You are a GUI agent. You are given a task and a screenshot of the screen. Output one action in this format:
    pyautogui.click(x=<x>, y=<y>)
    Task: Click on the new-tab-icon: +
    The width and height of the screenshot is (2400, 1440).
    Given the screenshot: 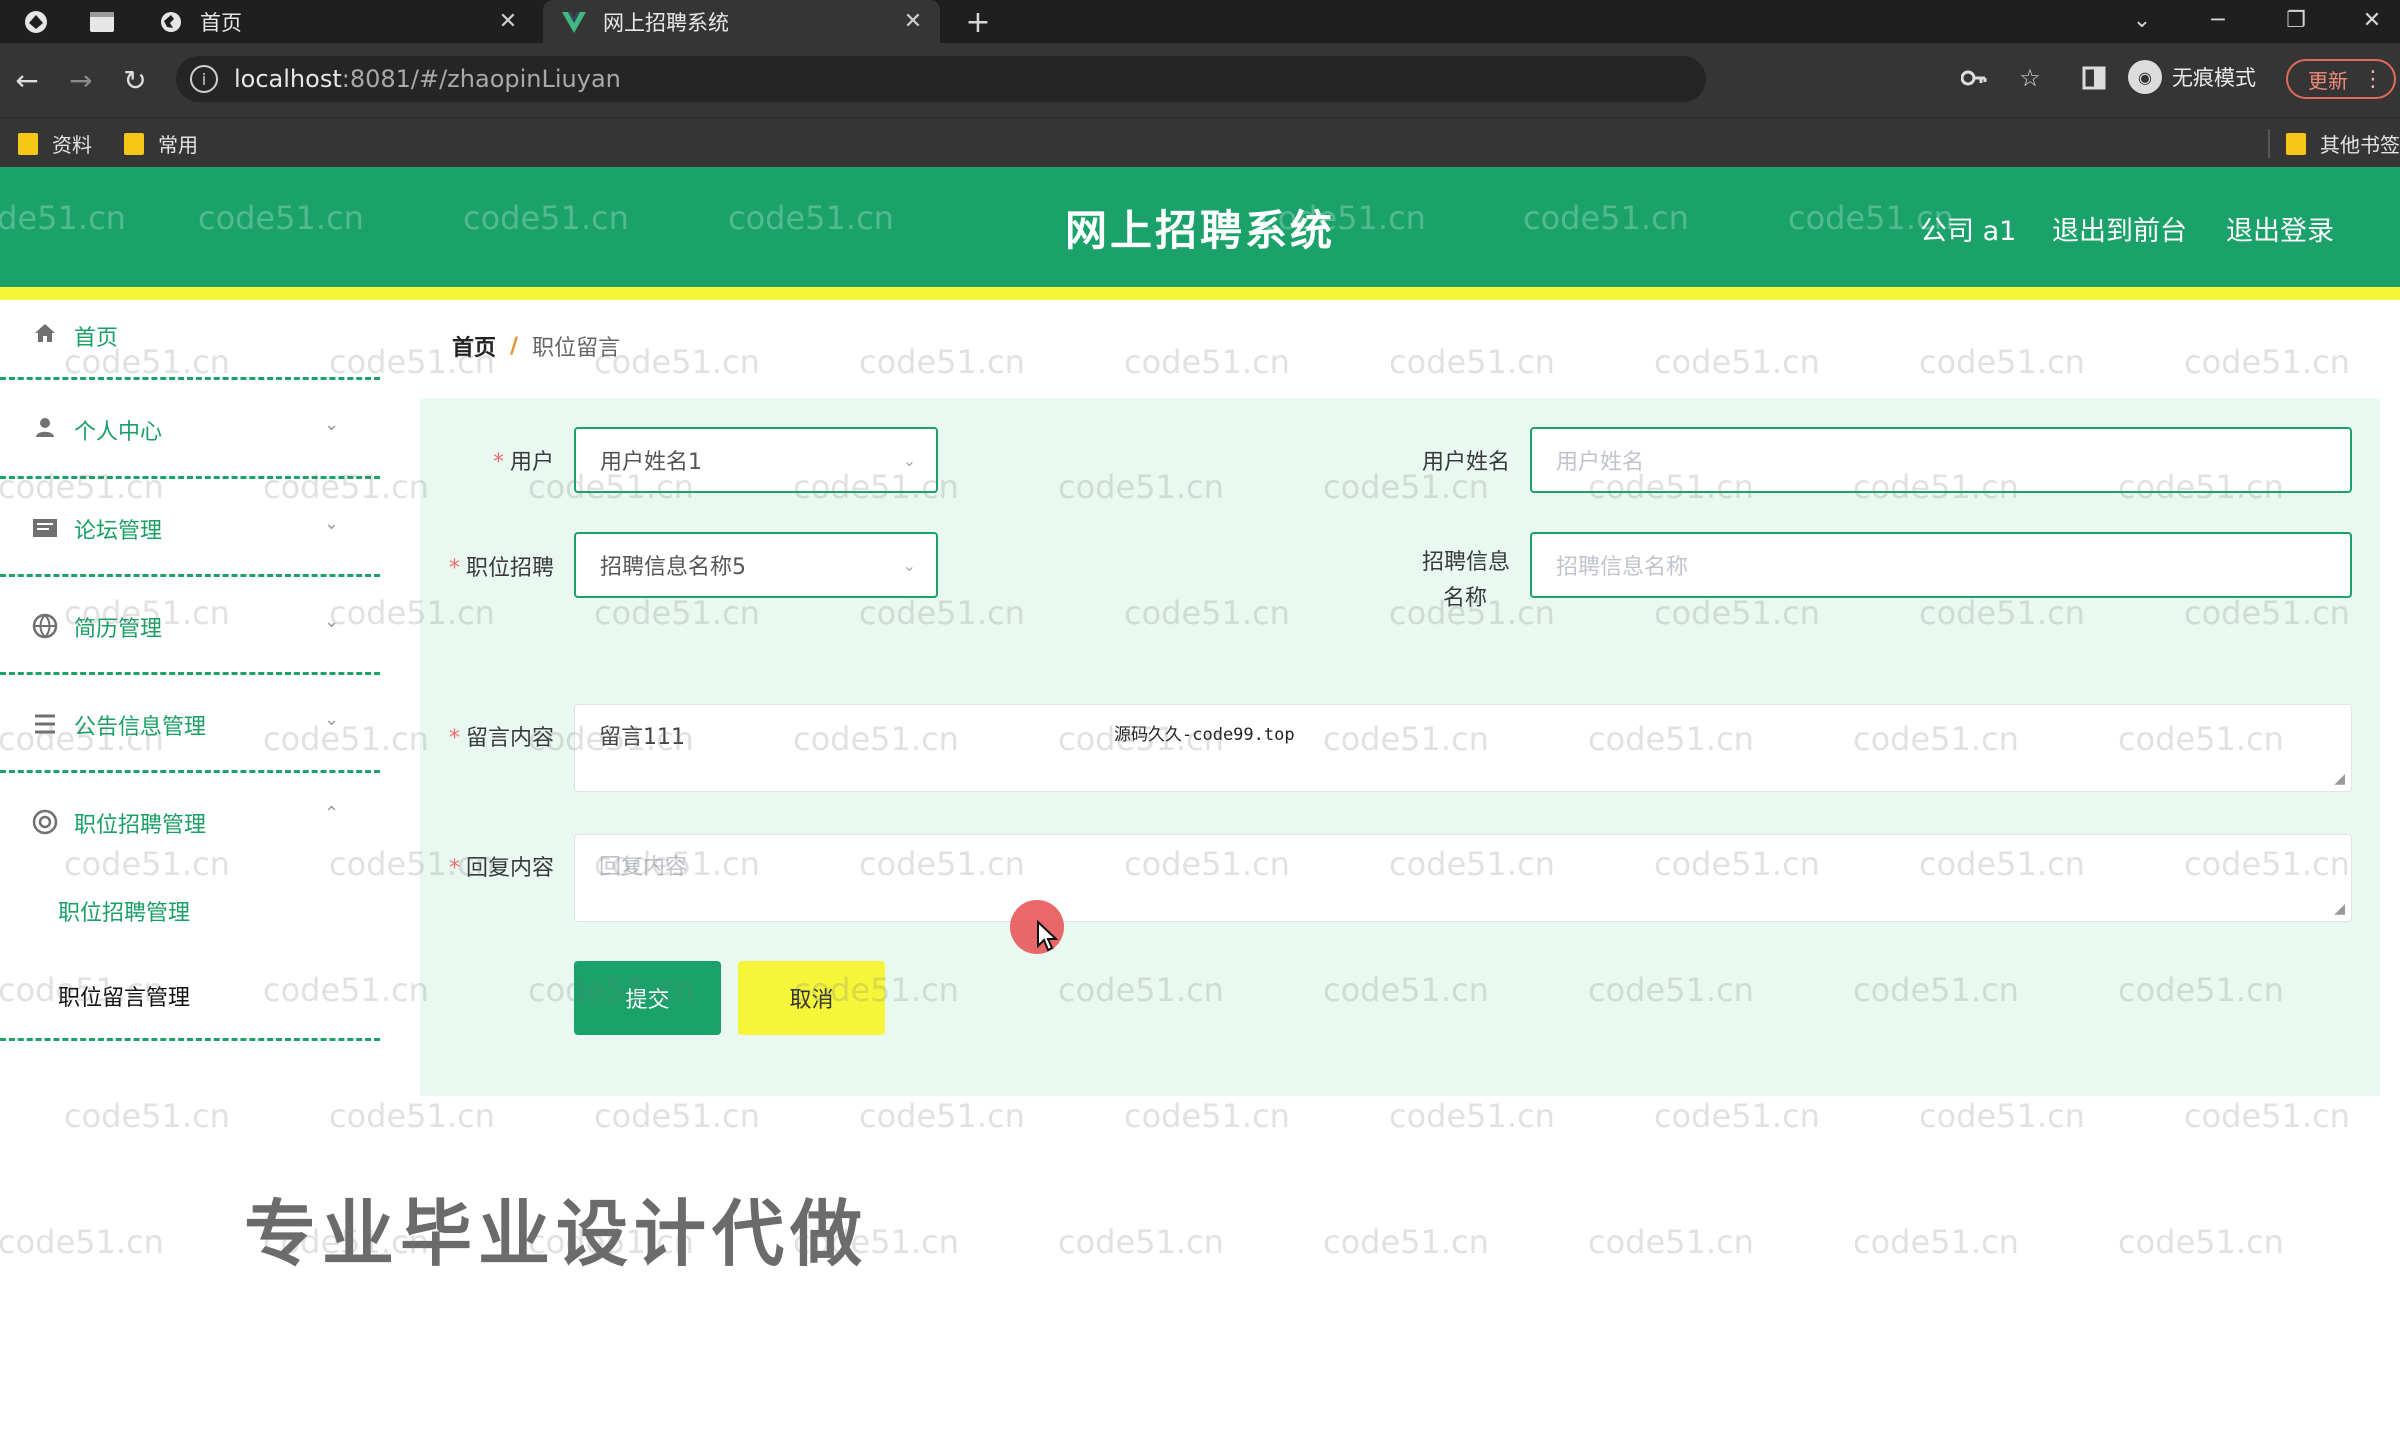 What is the action you would take?
    pyautogui.click(x=978, y=22)
    